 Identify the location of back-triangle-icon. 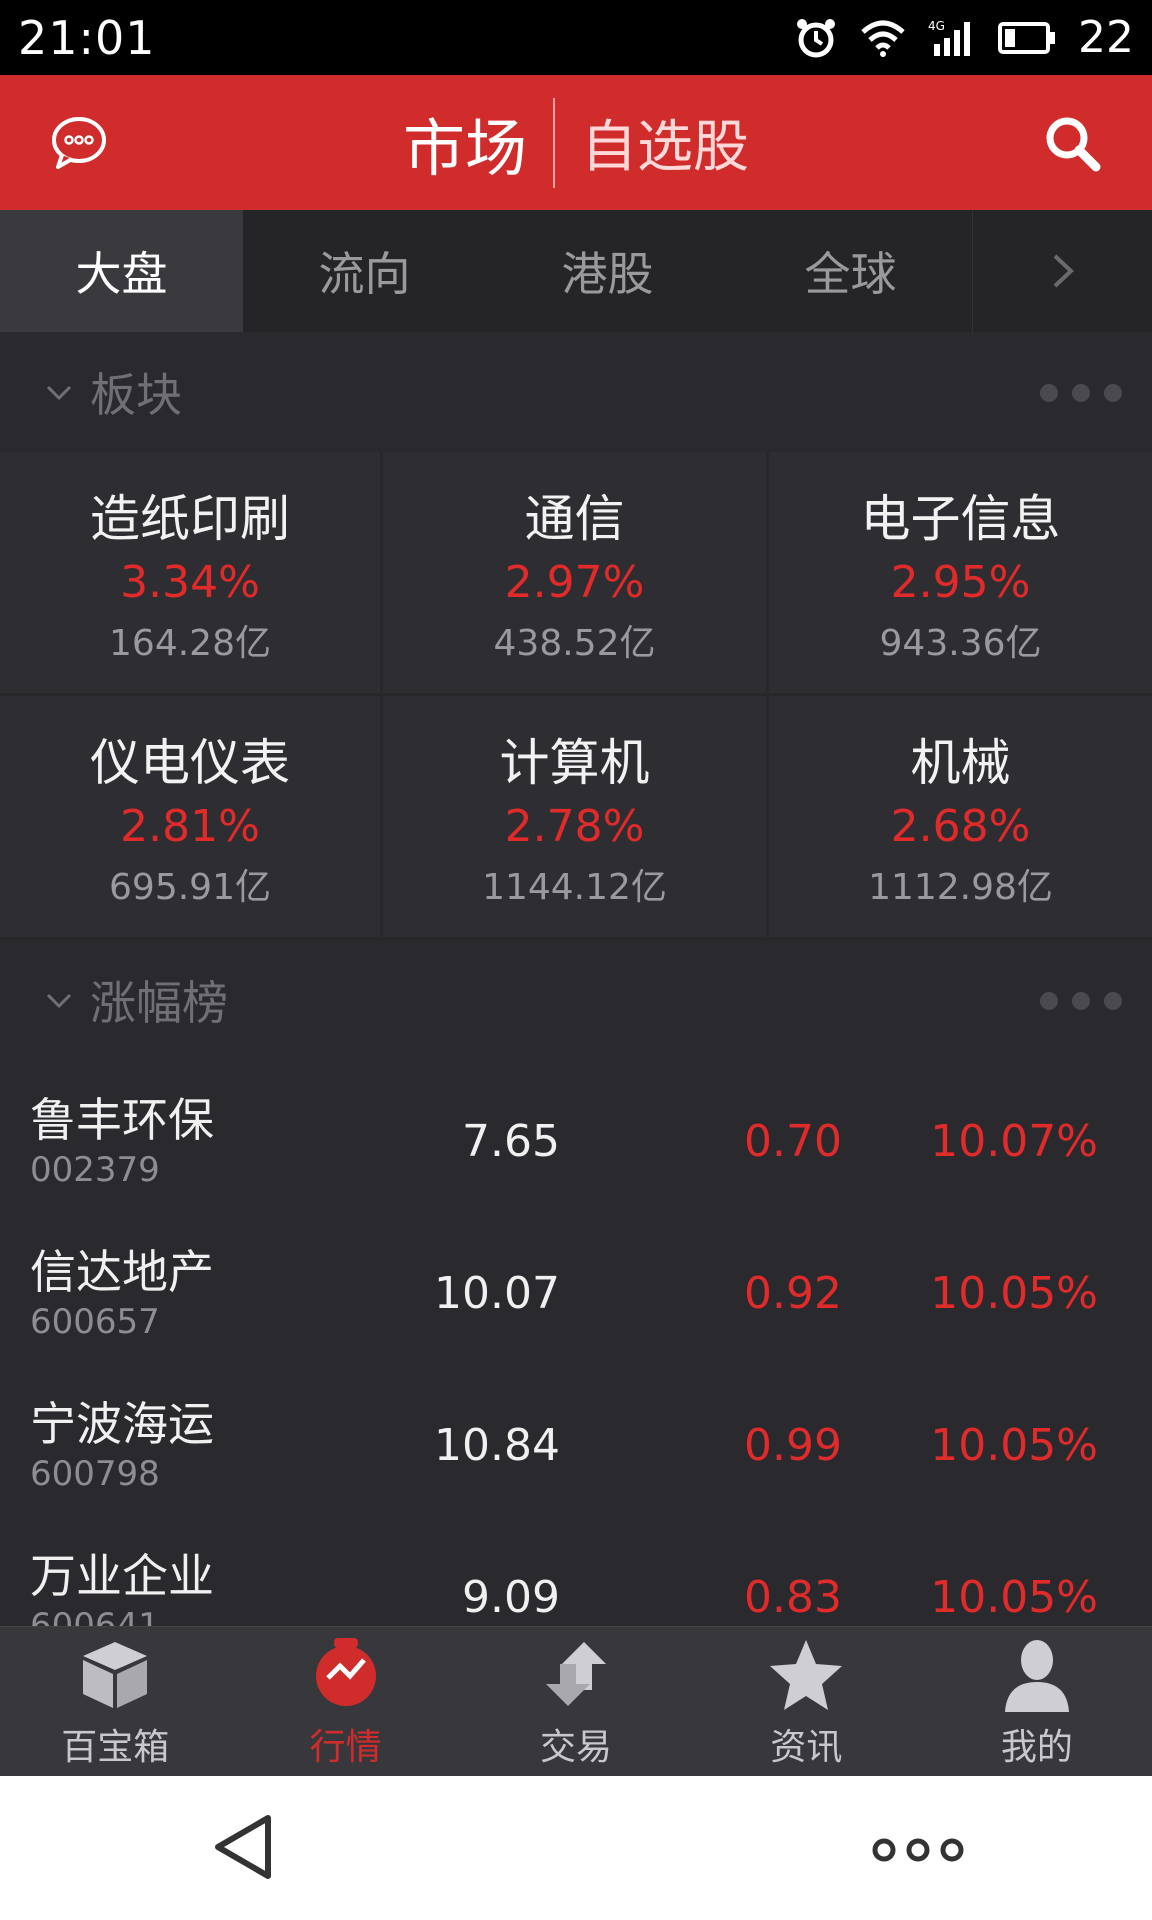
(243, 1847).